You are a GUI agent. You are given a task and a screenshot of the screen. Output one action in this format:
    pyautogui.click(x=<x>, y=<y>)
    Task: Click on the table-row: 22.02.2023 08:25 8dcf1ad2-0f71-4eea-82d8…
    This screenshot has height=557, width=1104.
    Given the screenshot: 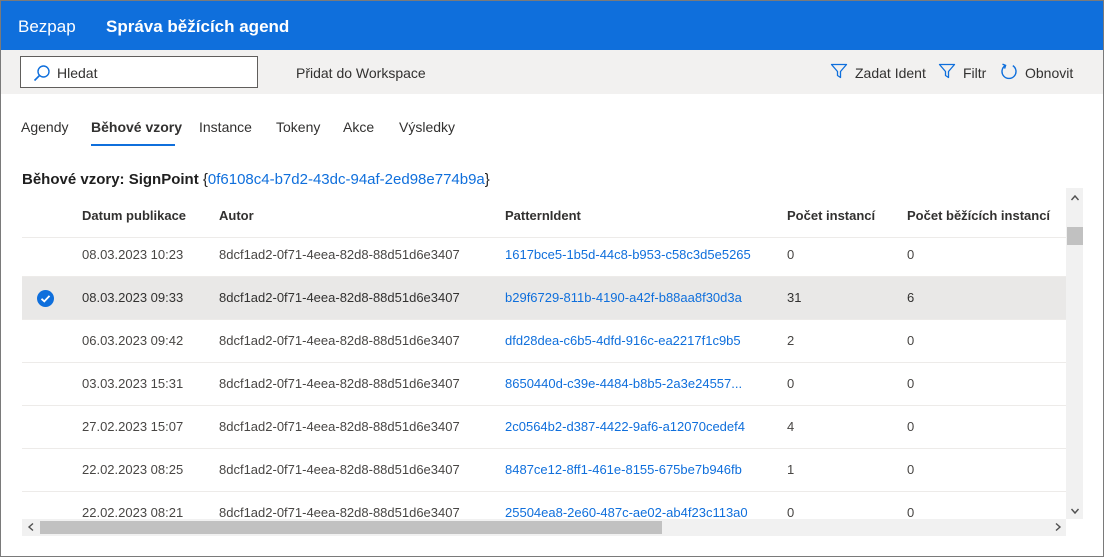 What is the action you would take?
    pyautogui.click(x=544, y=470)
    